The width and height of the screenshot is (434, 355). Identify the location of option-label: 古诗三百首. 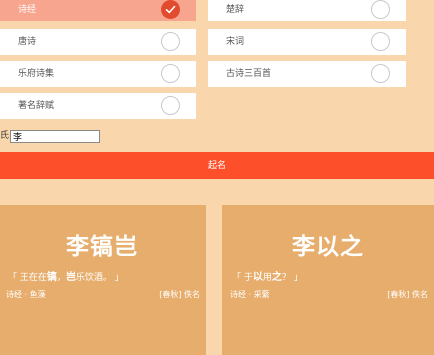
(249, 74).